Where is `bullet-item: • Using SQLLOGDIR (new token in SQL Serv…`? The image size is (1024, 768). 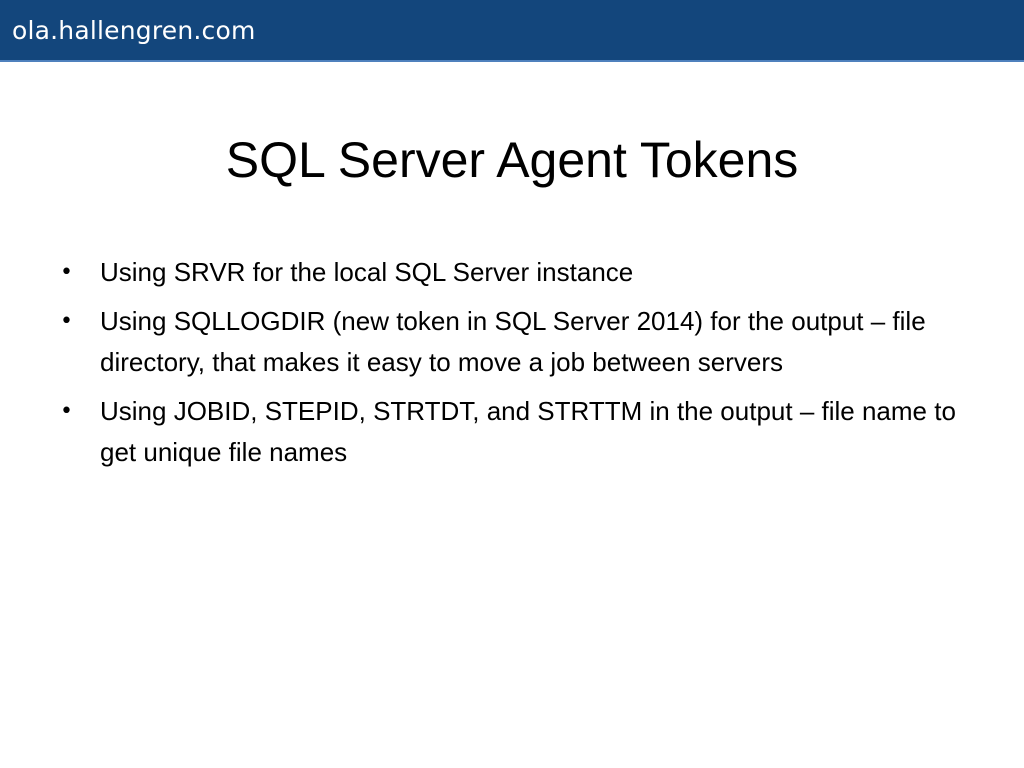
bullet-item: • Using SQLLOGDIR (new token in SQL Serv… is located at coordinates (510, 342).